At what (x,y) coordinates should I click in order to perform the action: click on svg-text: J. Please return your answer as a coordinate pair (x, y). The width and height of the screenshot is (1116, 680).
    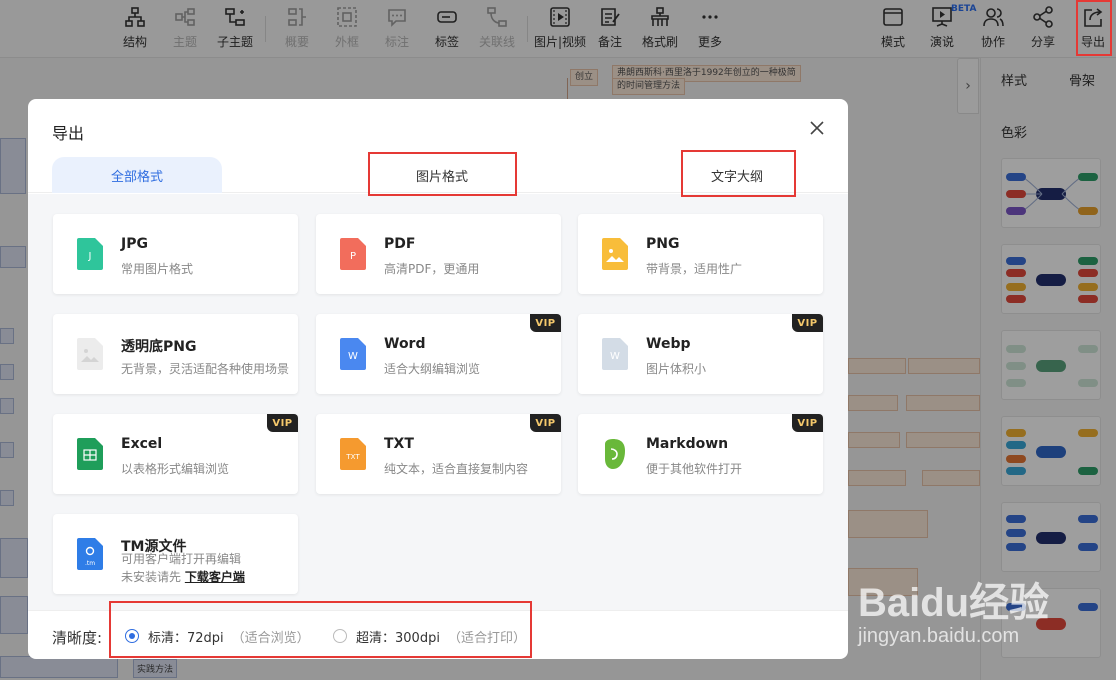
    Looking at the image, I should click on (90, 256).